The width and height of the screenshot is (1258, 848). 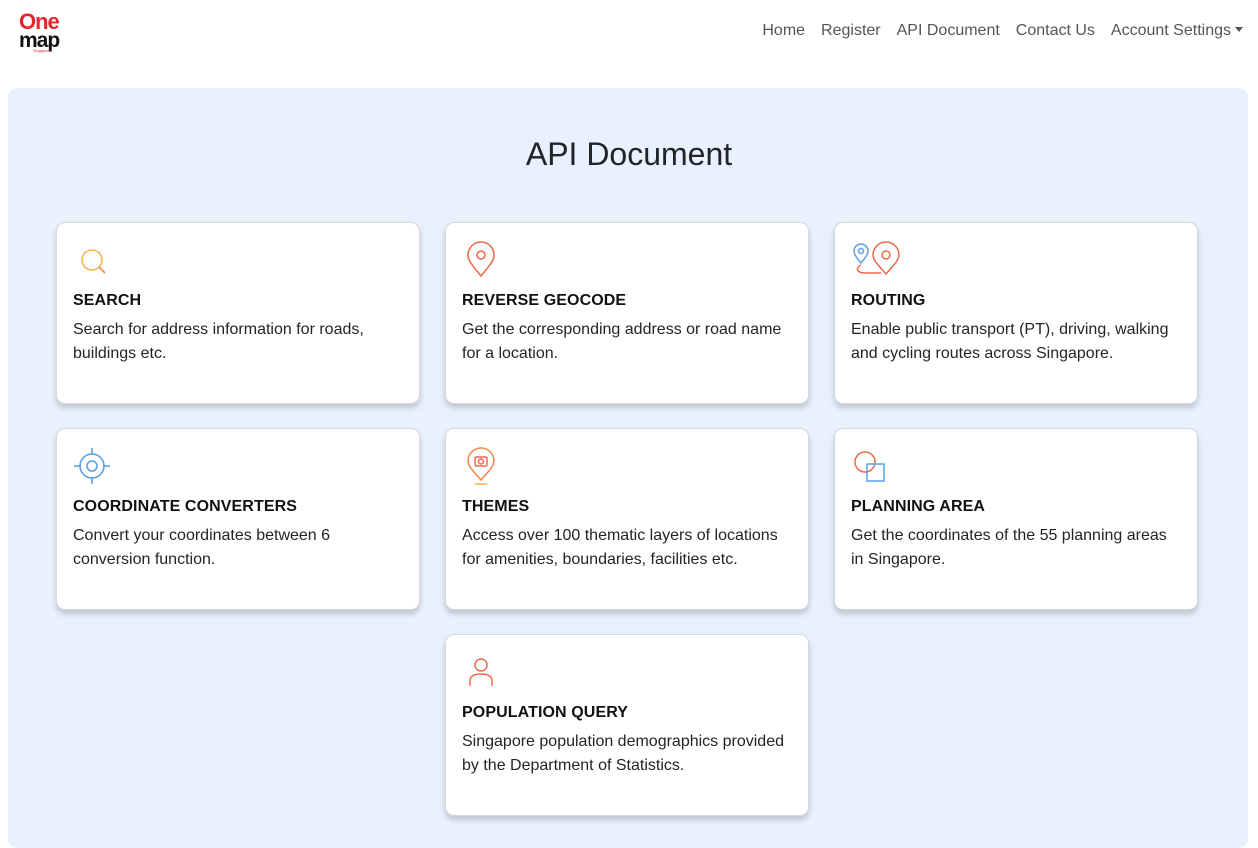 What do you see at coordinates (42, 50) in the screenshot?
I see `svg-text: Singapore` at bounding box center [42, 50].